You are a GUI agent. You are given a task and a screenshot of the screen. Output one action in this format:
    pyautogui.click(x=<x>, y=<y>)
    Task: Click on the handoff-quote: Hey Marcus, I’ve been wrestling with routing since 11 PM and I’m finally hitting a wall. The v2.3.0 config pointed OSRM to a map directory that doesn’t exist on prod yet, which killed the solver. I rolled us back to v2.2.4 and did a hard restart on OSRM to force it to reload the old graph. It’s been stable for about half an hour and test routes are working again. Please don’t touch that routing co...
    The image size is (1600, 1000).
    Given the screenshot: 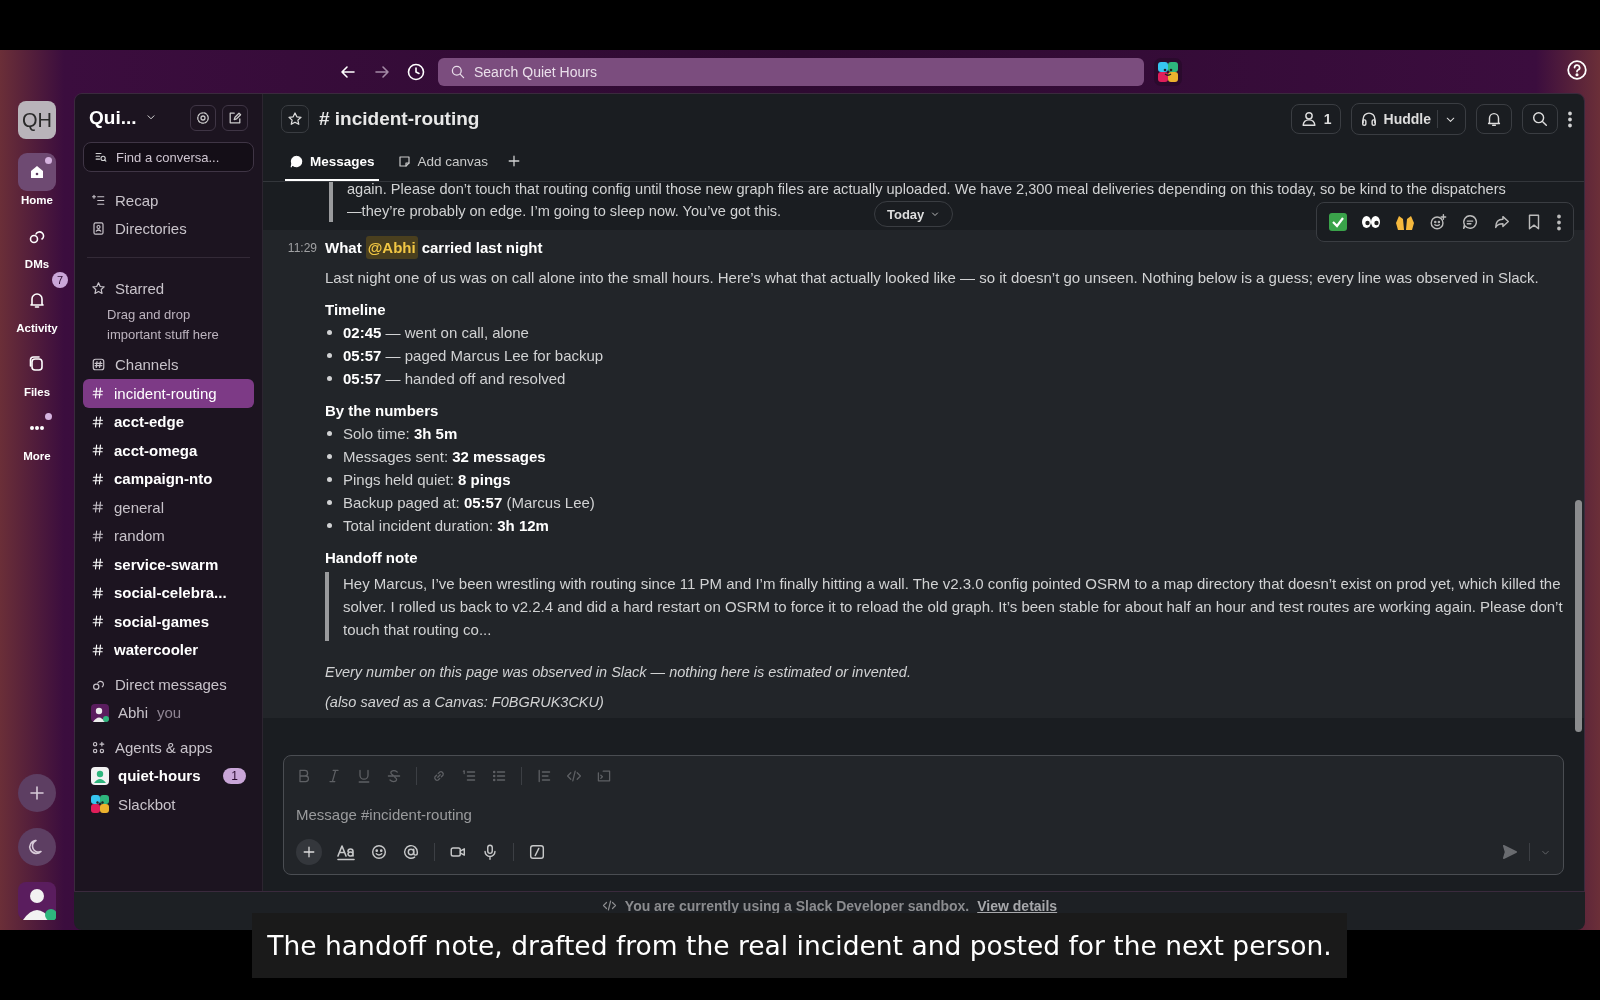 What is the action you would take?
    pyautogui.click(x=944, y=606)
    